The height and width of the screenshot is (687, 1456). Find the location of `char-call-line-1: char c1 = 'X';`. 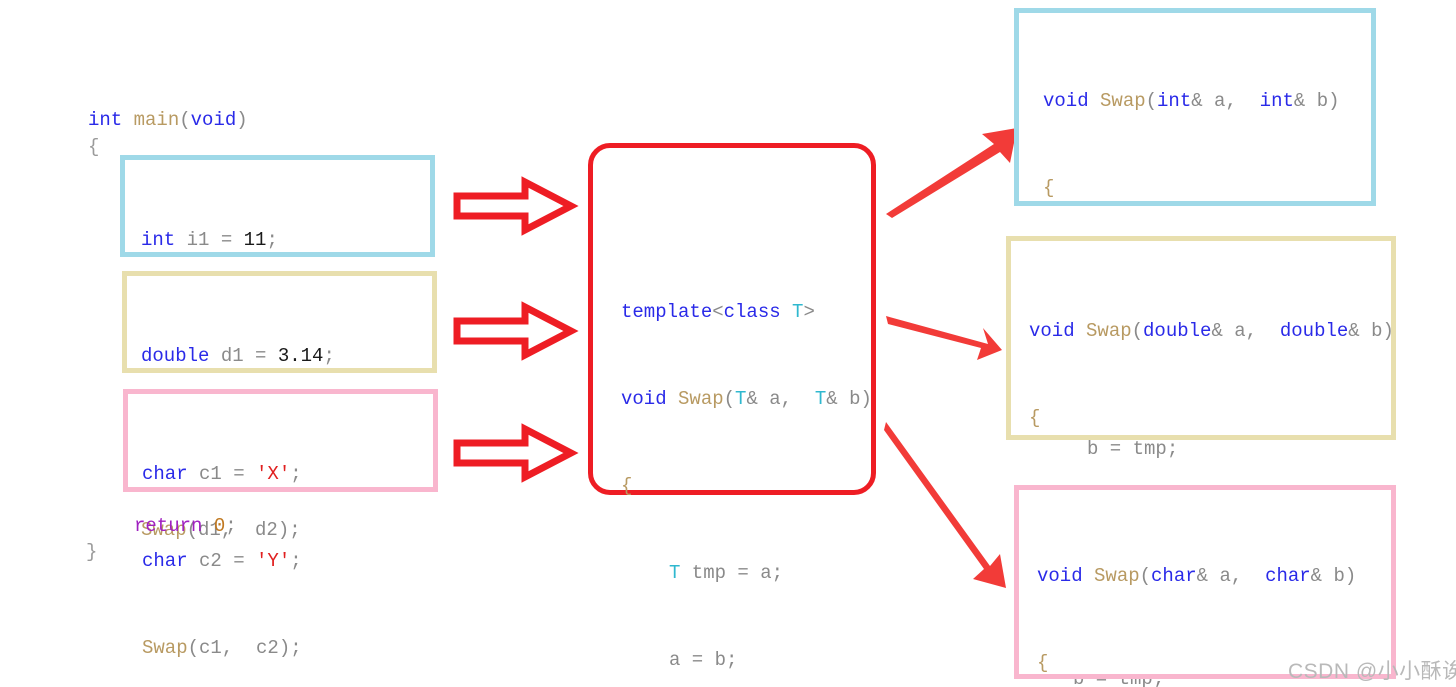

char-call-line-1: char c1 = 'X'; is located at coordinates (222, 474).